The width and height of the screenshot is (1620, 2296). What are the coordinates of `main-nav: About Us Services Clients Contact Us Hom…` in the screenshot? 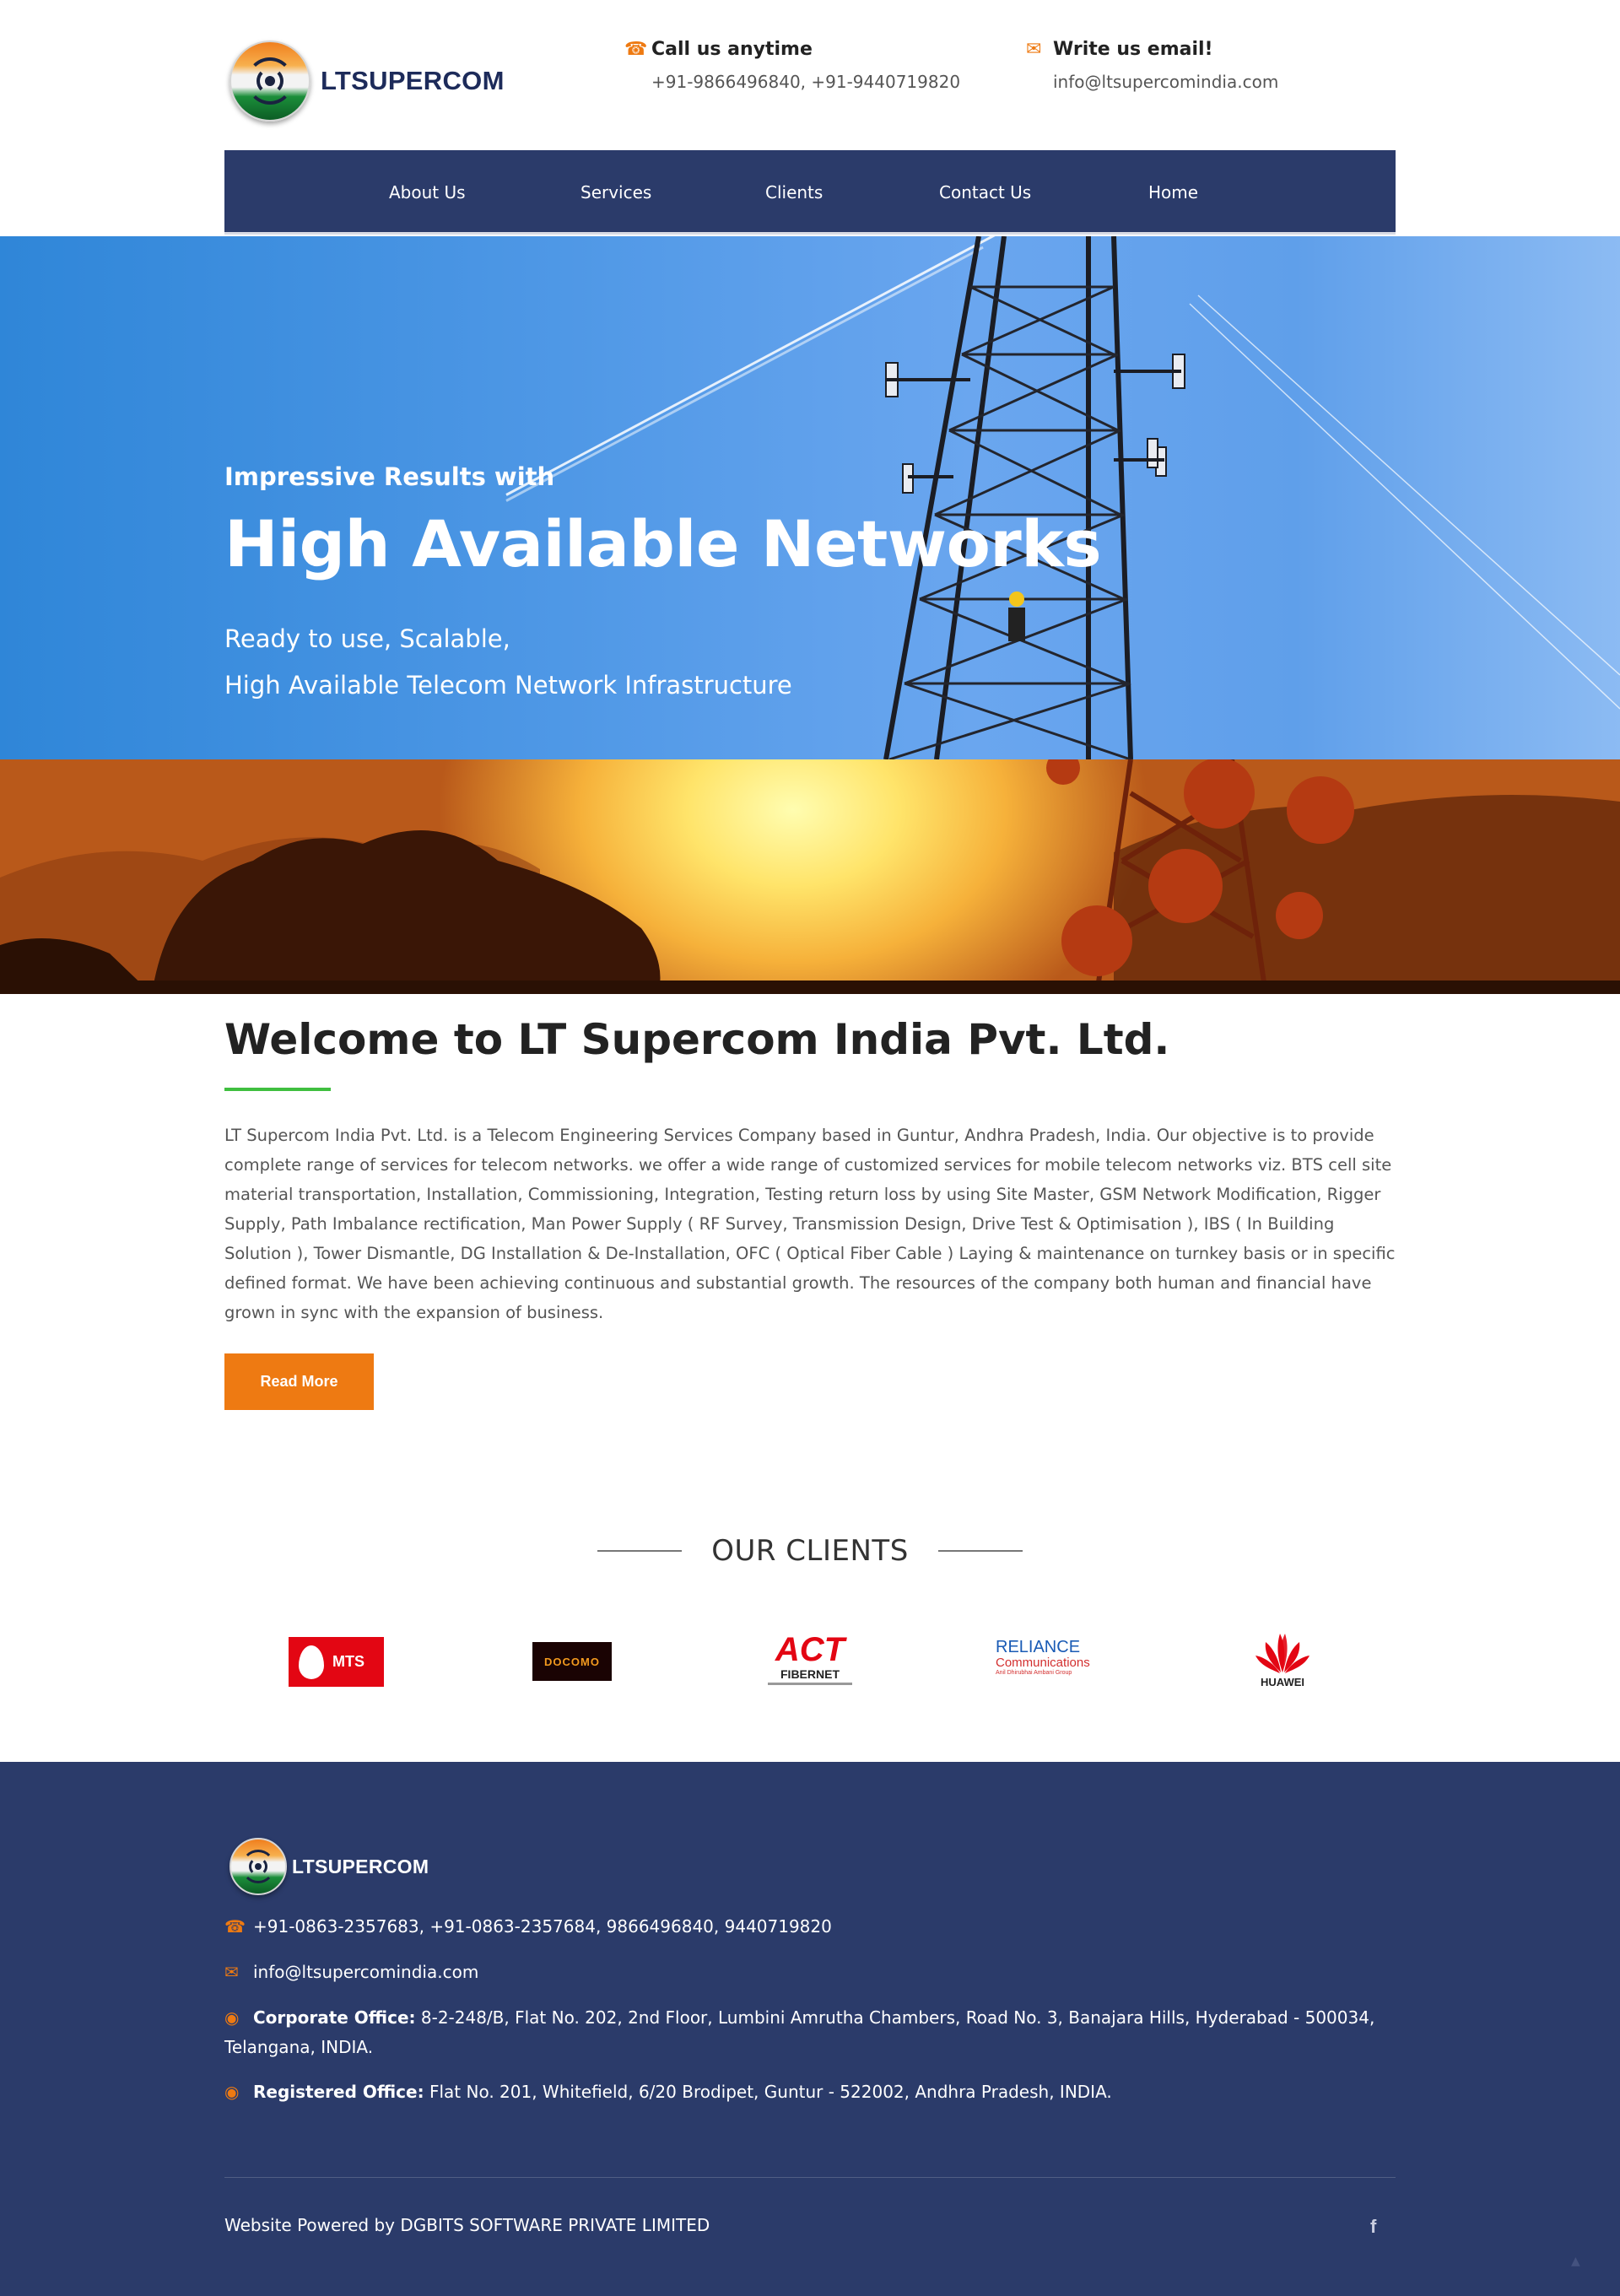 It's located at (810, 192).